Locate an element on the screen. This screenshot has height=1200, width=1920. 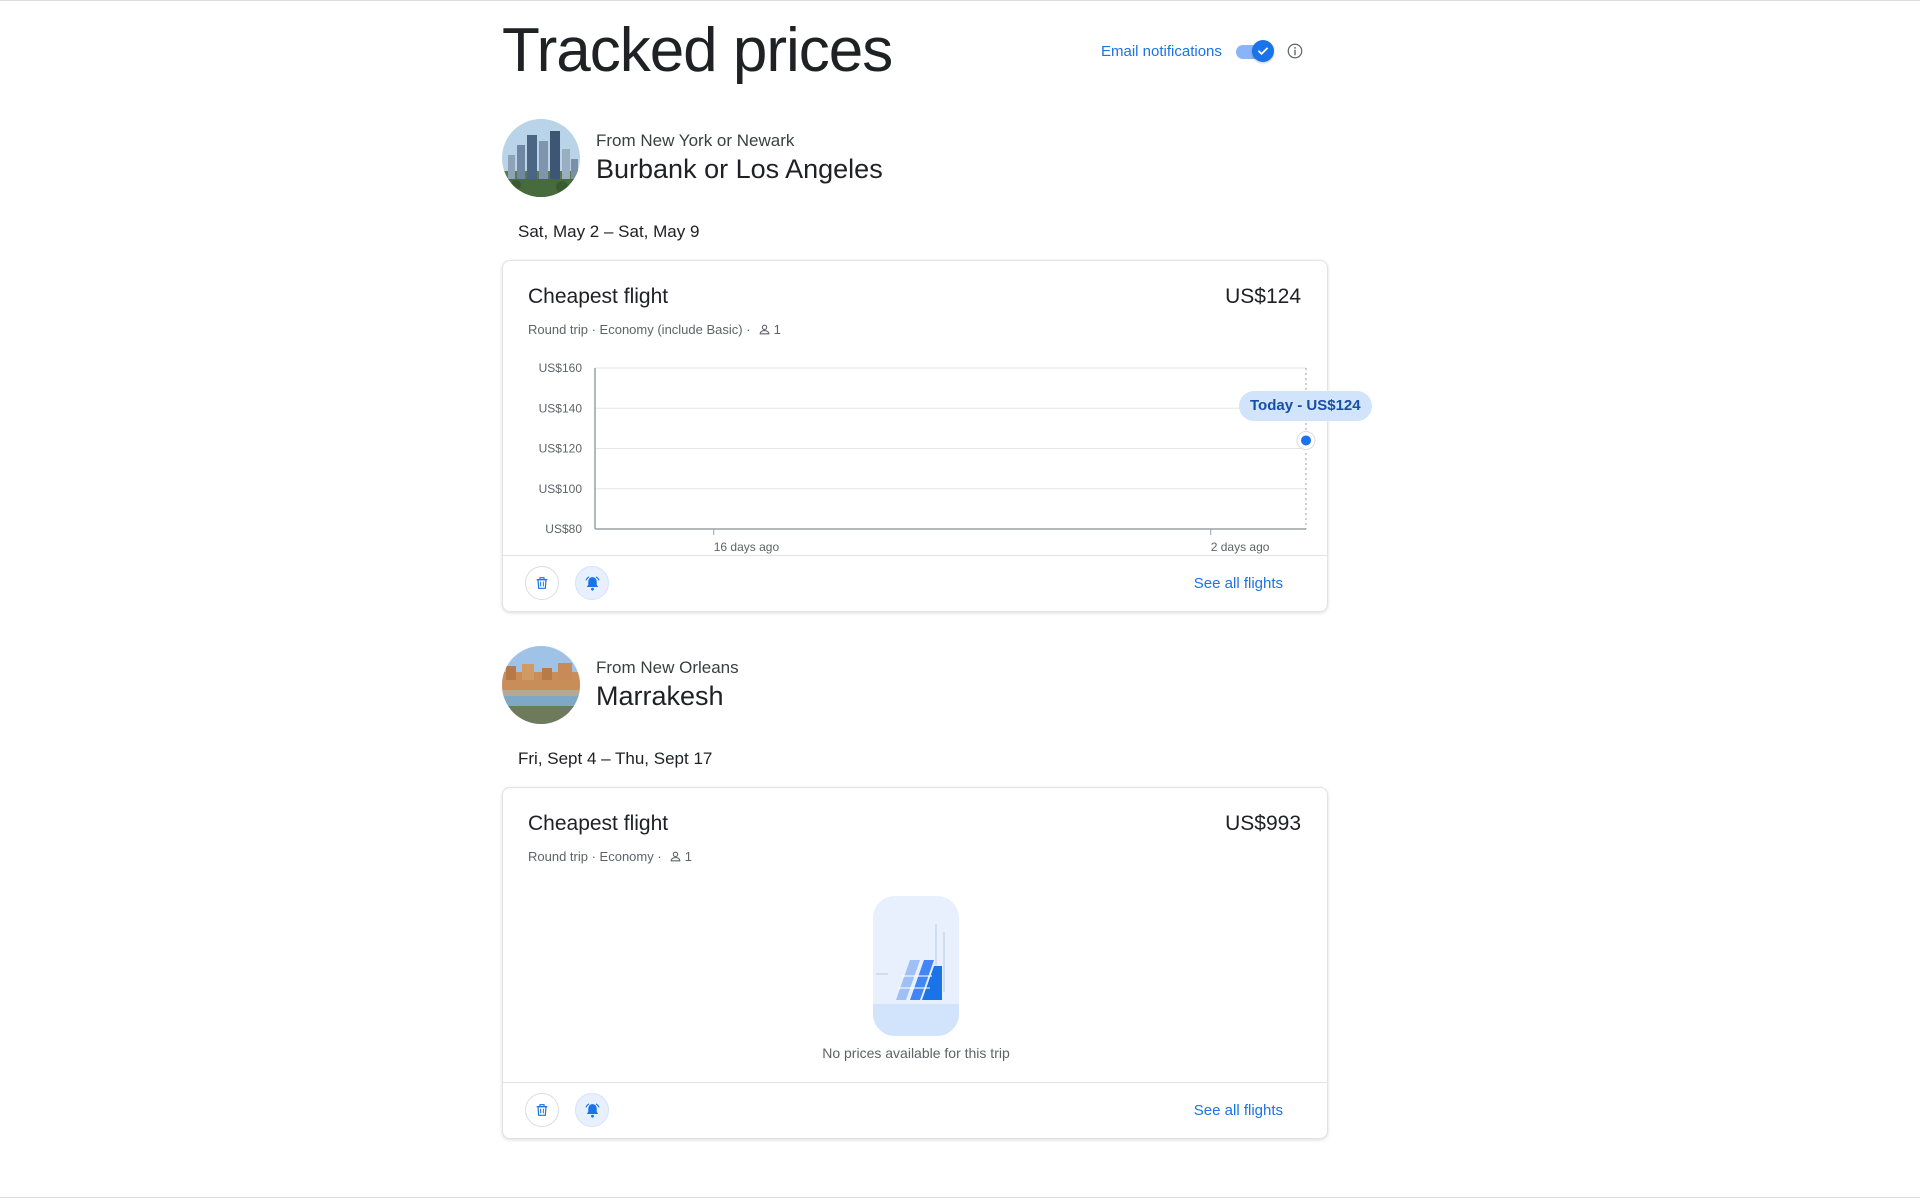
trip-details: Round trip · Economy · 1 is located at coordinates (610, 856).